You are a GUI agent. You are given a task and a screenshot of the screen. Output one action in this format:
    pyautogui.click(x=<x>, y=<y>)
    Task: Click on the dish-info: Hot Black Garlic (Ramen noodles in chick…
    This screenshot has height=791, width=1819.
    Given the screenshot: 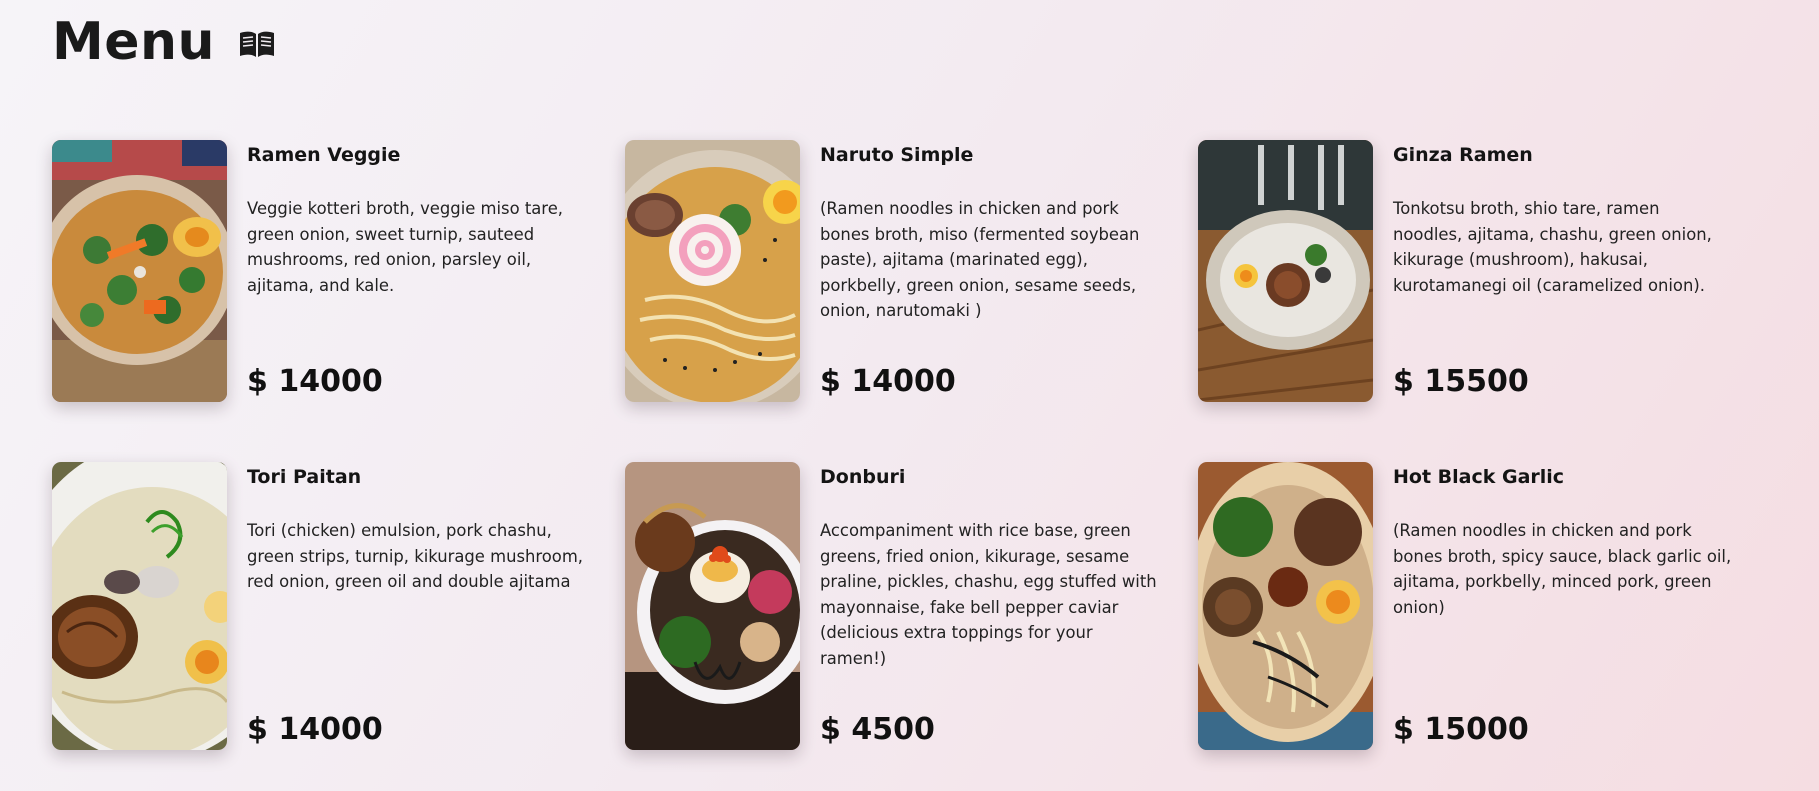 What is the action you would take?
    pyautogui.click(x=1563, y=606)
    